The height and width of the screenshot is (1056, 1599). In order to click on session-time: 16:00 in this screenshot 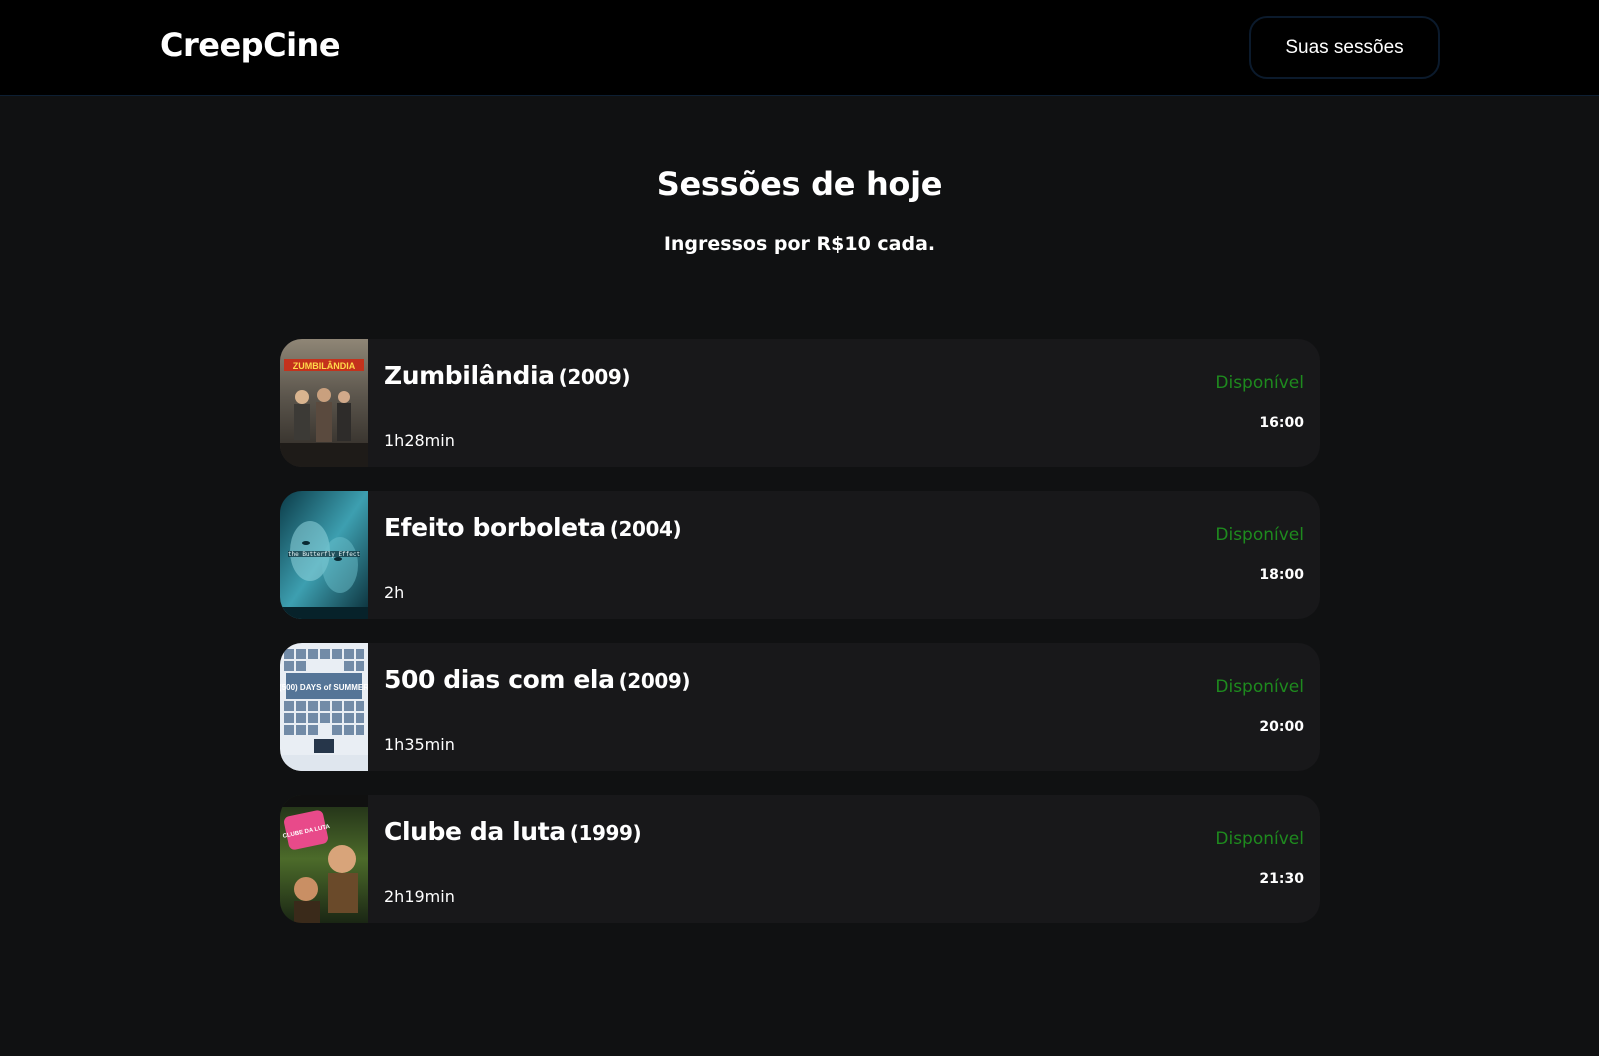, I will do `click(1281, 423)`.